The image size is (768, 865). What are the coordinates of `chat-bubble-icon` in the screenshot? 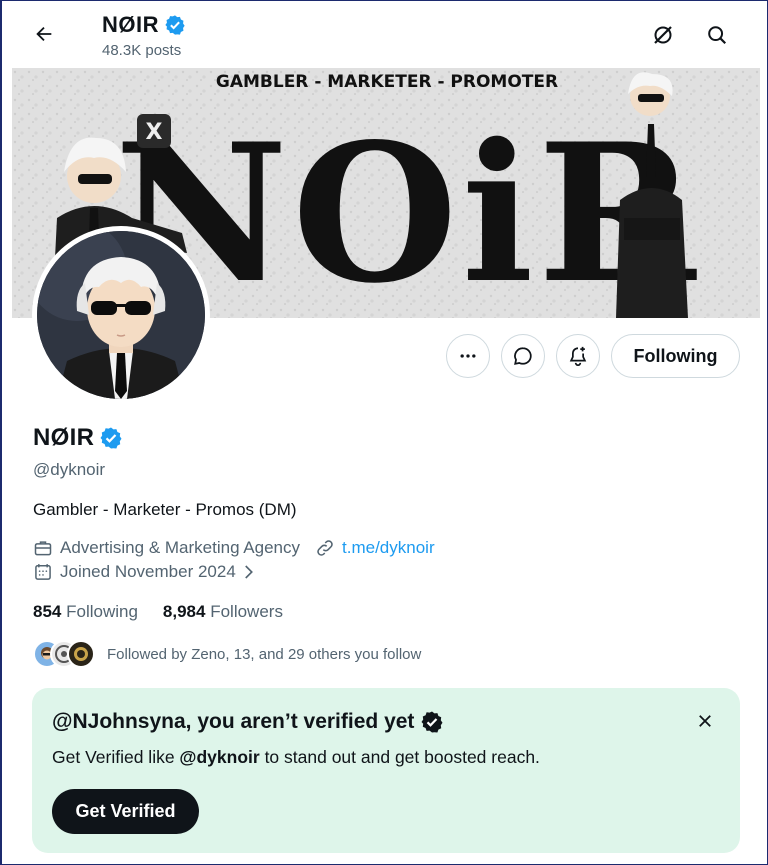 It's located at (523, 356).